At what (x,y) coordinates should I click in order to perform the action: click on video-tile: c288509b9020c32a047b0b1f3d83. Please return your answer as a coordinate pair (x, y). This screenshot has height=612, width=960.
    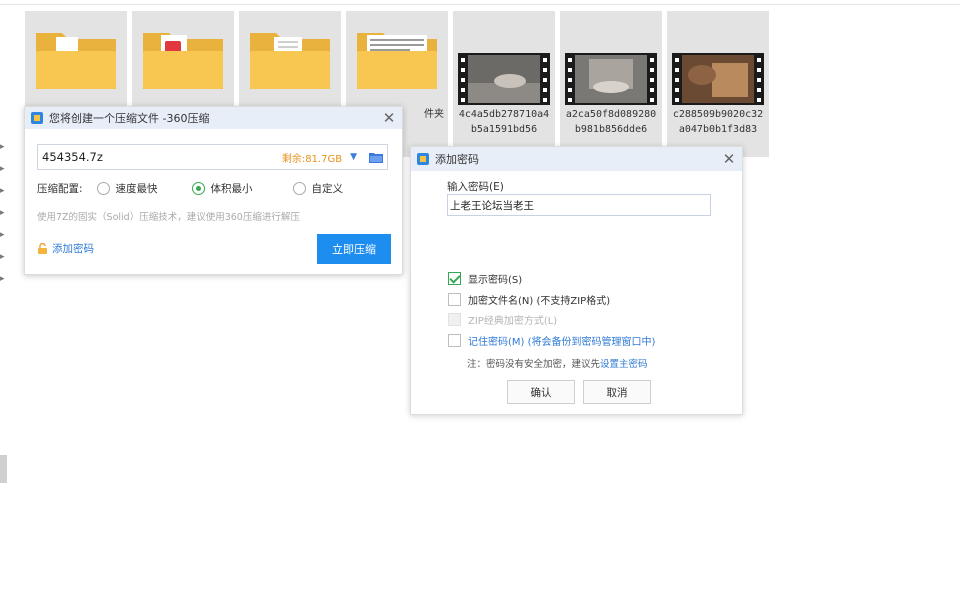
    Looking at the image, I should click on (718, 84).